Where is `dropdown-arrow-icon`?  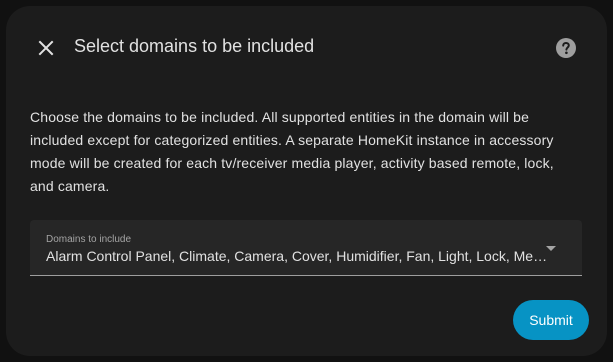 dropdown-arrow-icon is located at coordinates (551, 248).